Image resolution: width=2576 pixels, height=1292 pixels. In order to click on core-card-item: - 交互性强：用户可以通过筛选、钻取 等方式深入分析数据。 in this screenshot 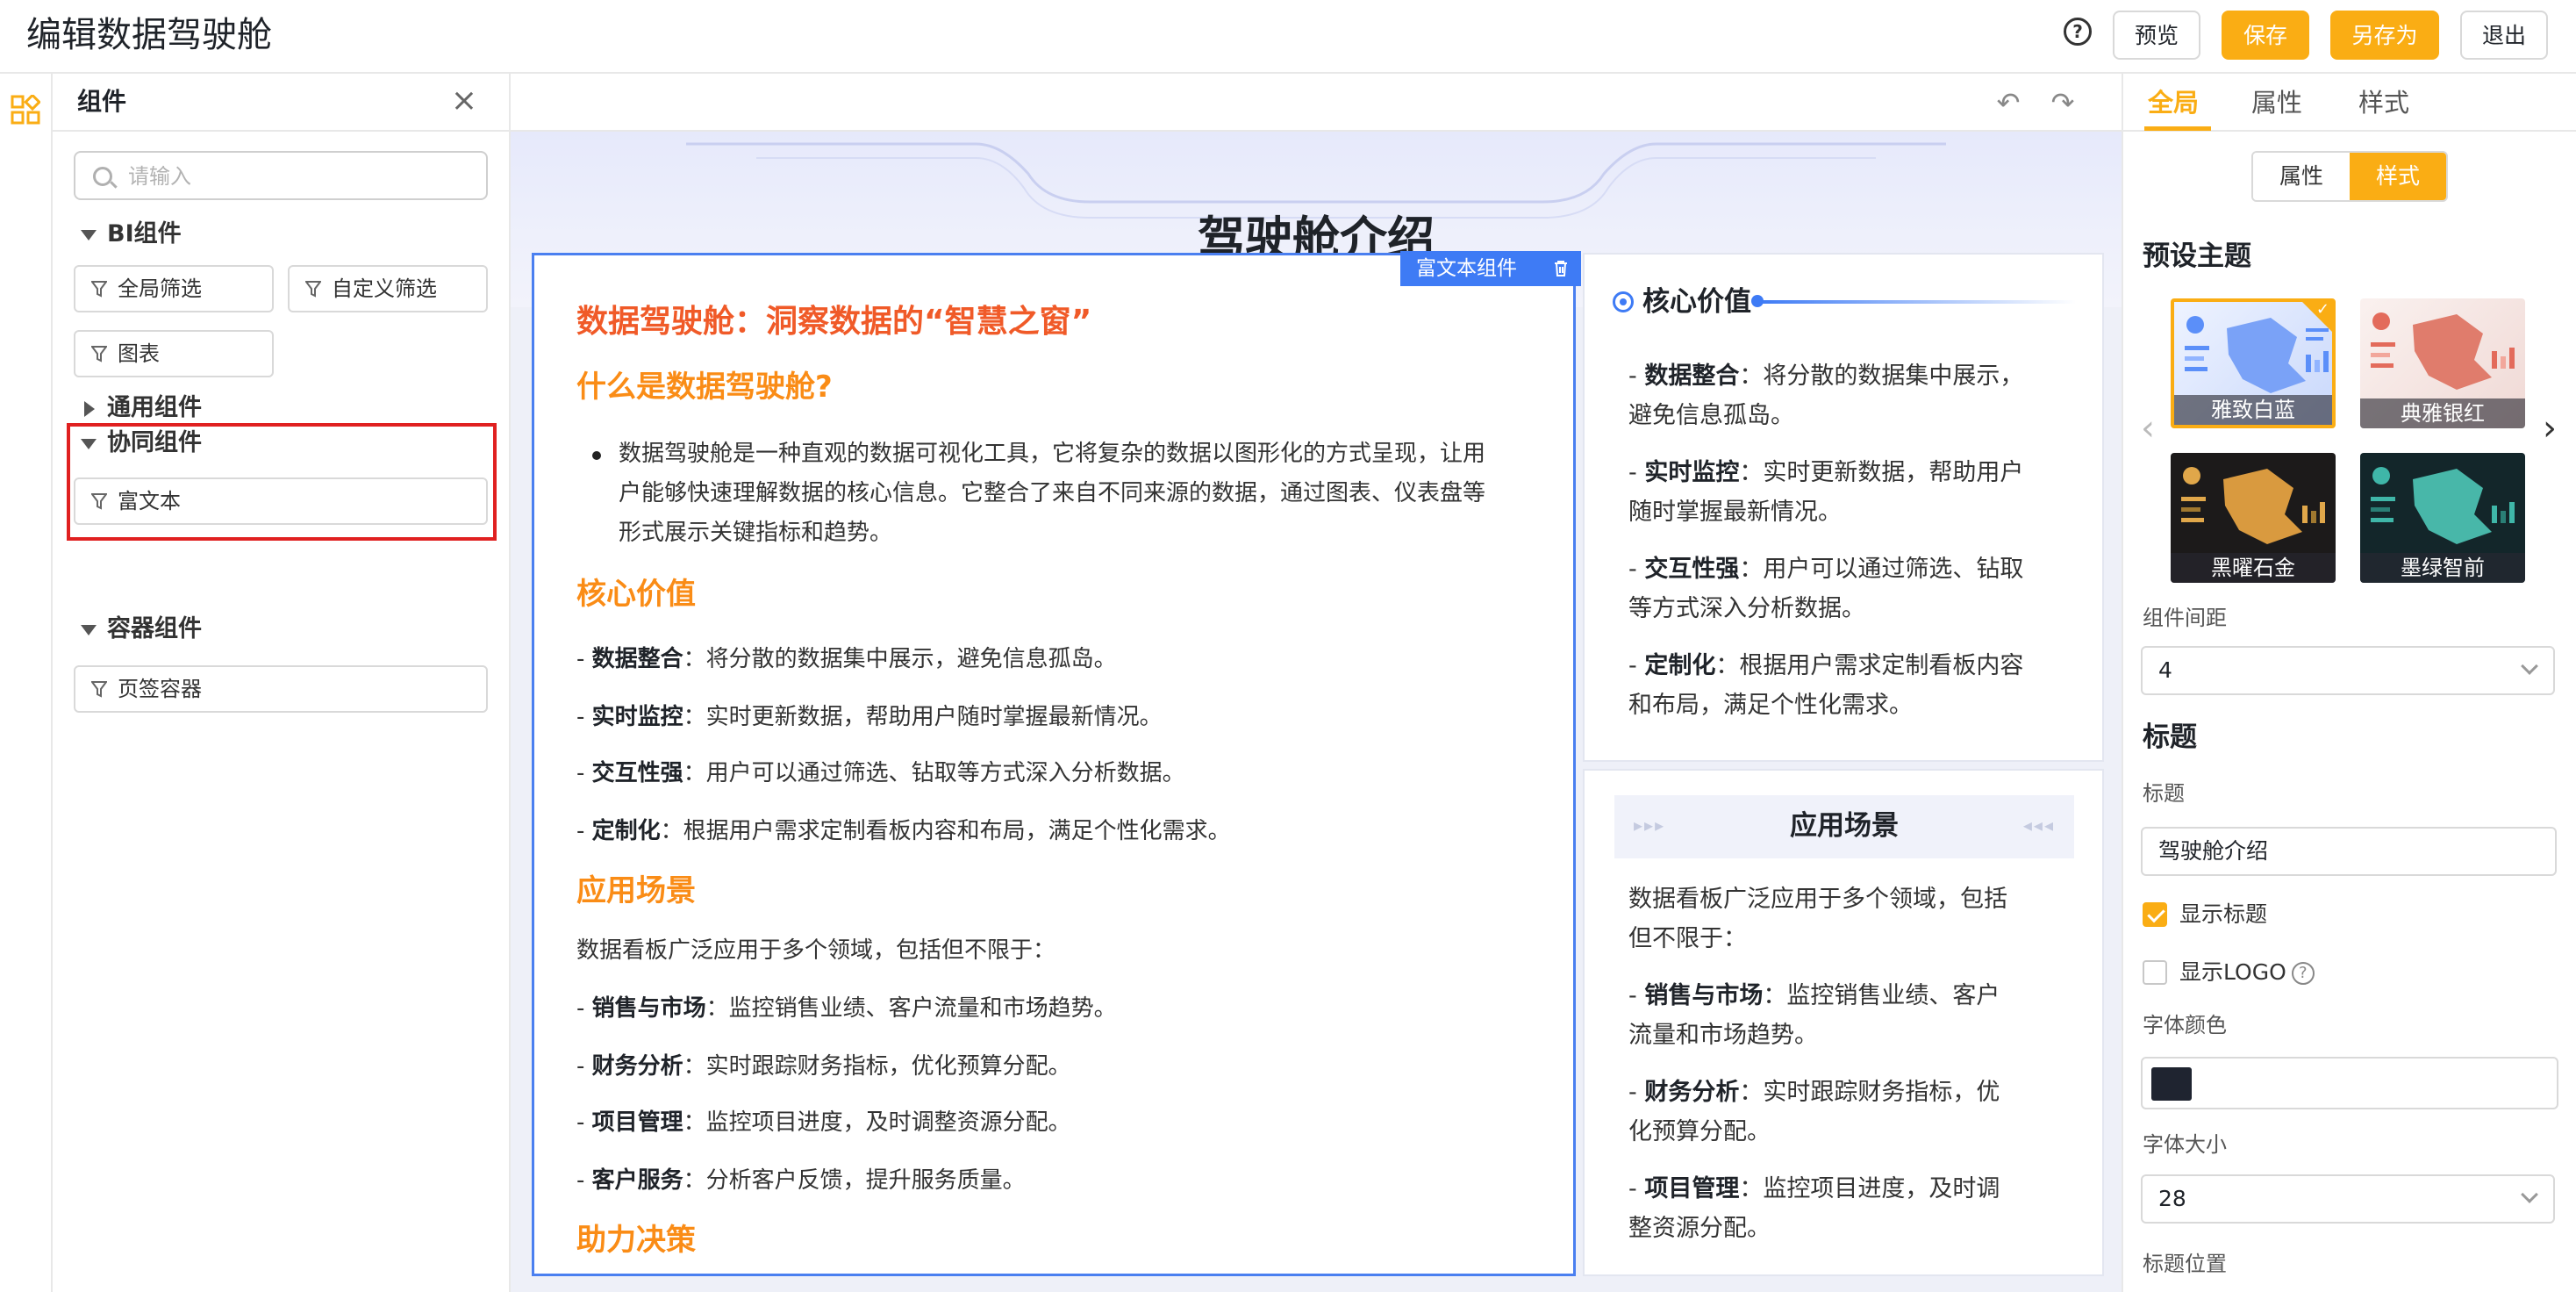, I will do `click(1826, 589)`.